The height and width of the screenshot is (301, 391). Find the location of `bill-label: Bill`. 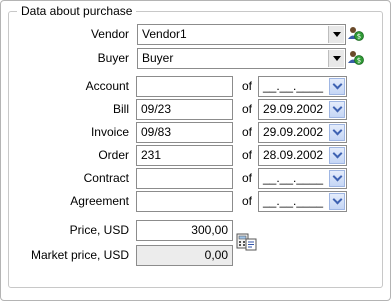

bill-label: Bill is located at coordinates (120, 109).